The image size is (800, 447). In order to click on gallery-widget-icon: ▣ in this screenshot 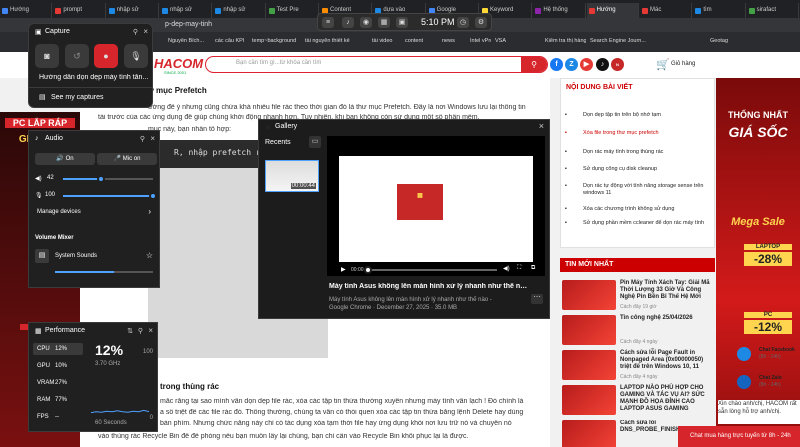, I will do `click(402, 22)`.